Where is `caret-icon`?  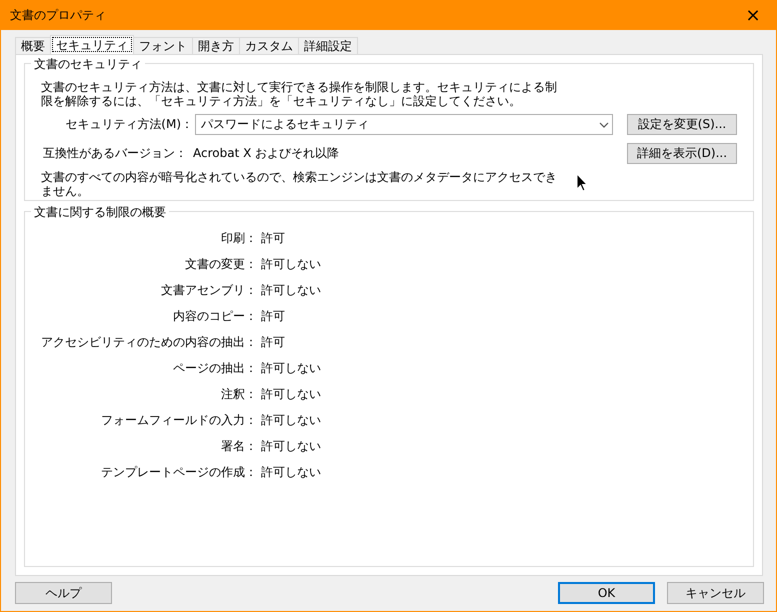
caret-icon is located at coordinates (604, 125).